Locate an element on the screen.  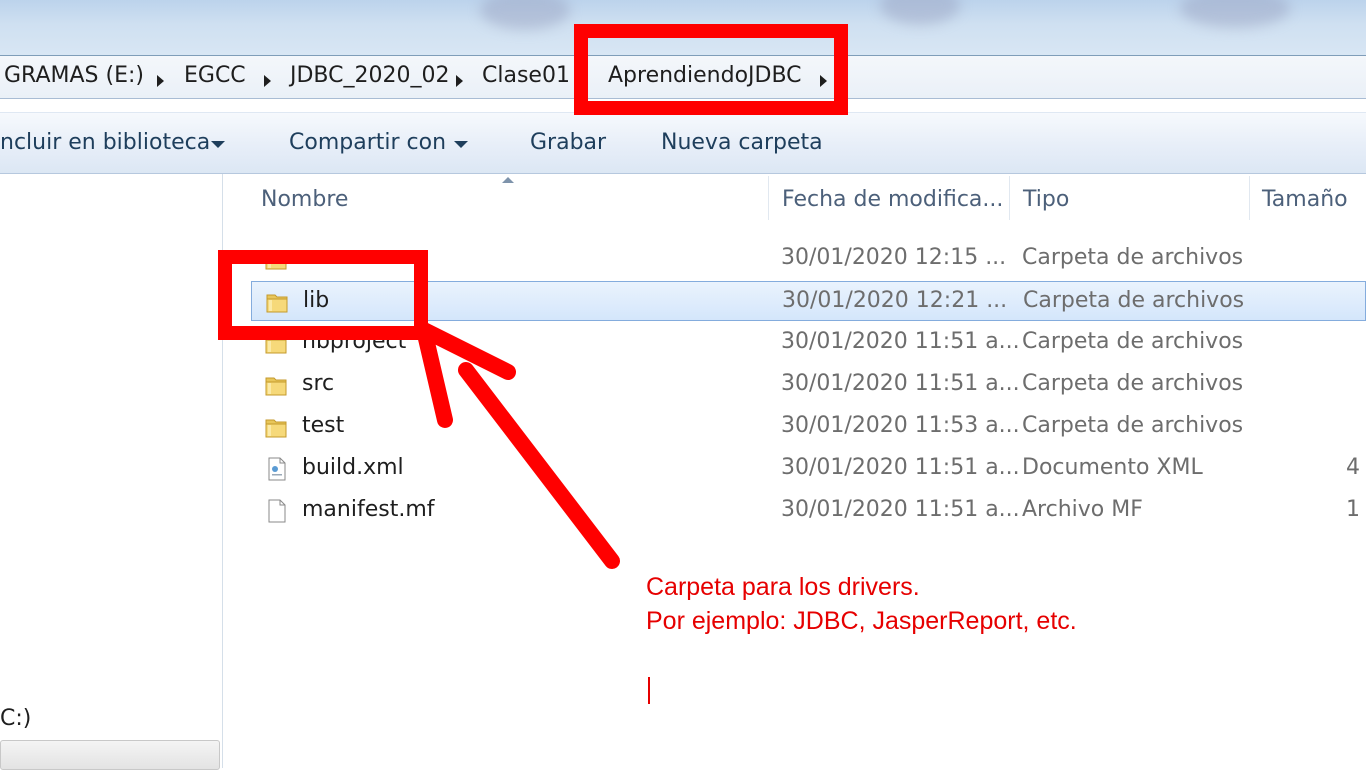
annotation-arrow-icon is located at coordinates (518, 445).